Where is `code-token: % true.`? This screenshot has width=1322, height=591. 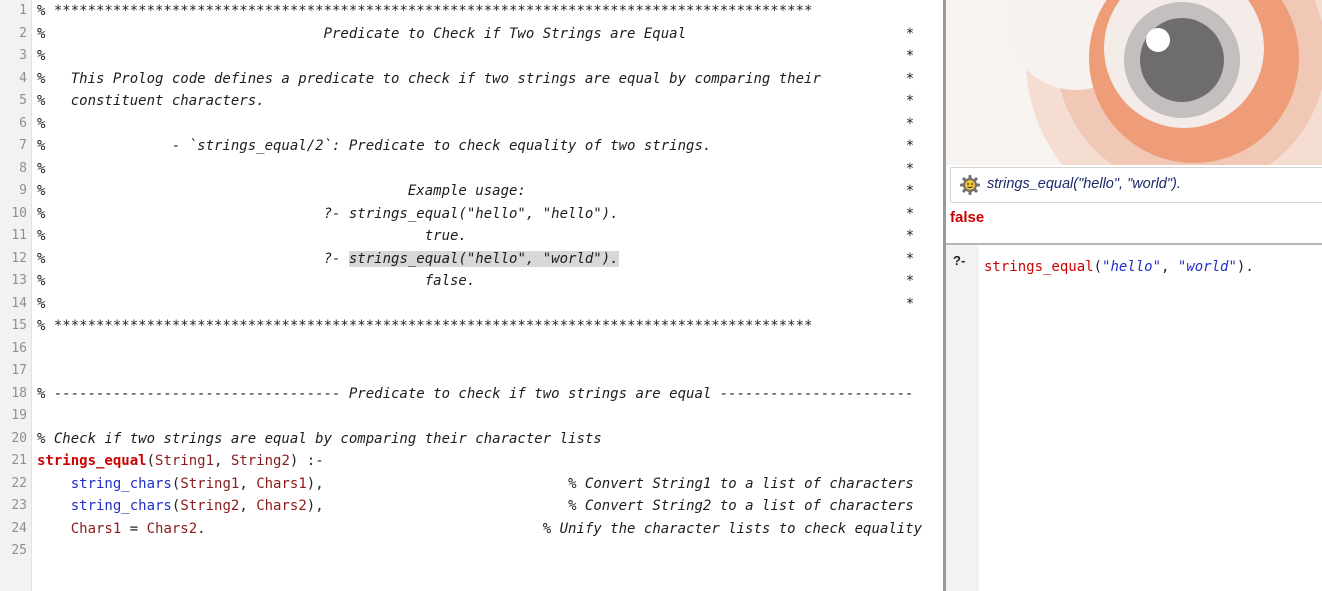 code-token: % true. is located at coordinates (252, 236).